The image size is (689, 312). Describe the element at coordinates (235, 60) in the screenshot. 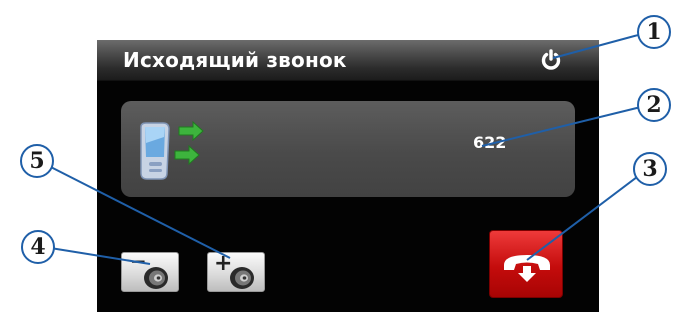

I see `screen-title: Исходящий звонок` at that location.